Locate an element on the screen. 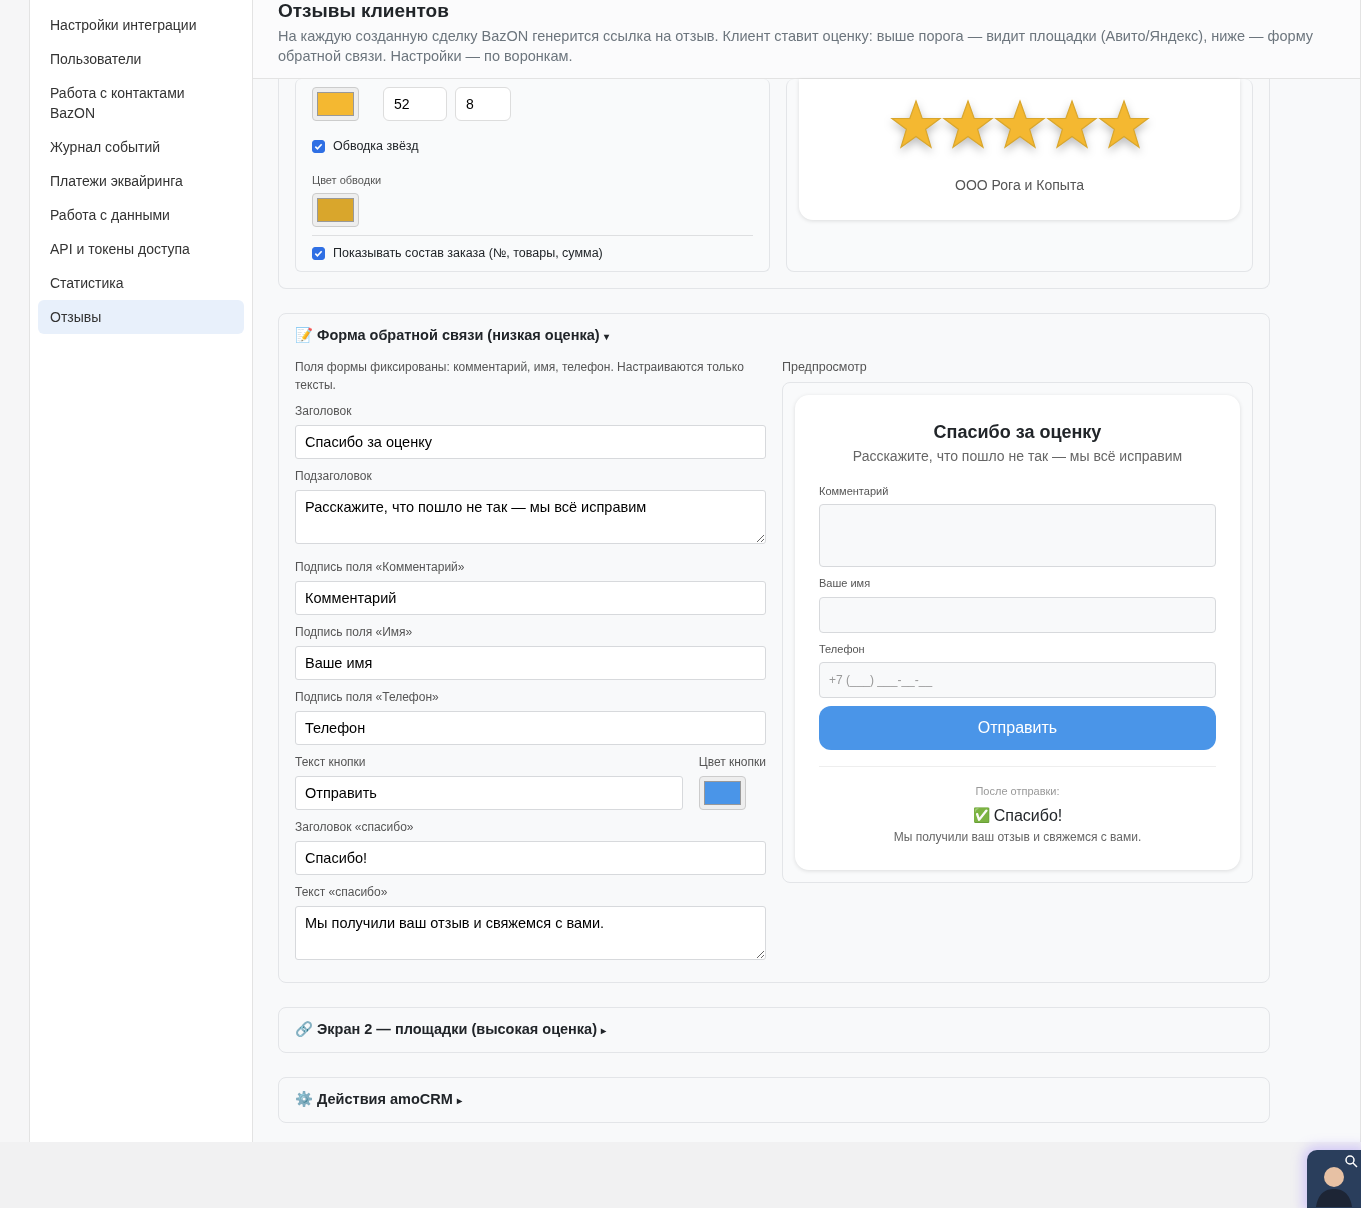 This screenshot has height=1208, width=1361. preview-title: Спасибо за оценку is located at coordinates (1017, 432).